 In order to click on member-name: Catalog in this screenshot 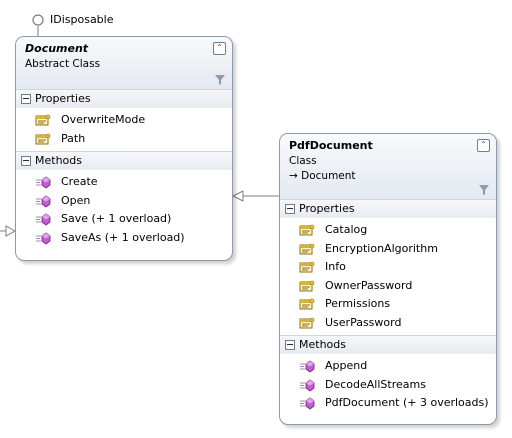, I will do `click(346, 229)`.